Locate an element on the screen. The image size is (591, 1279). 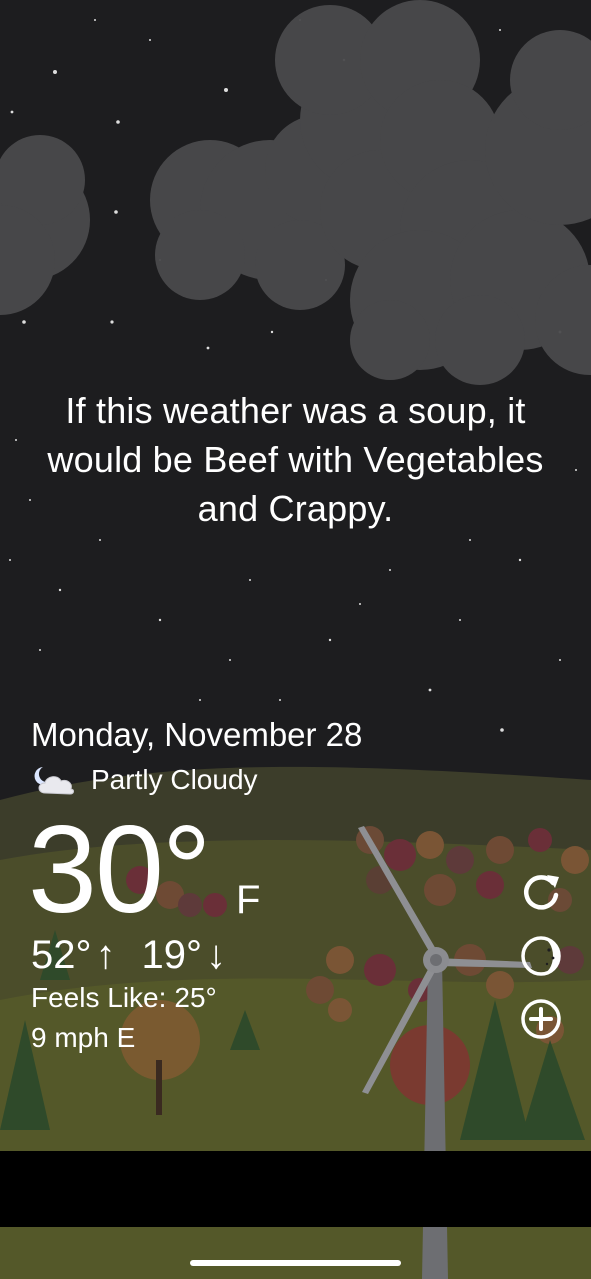
feels-like-label: Feels Like: is located at coordinates (99, 997).